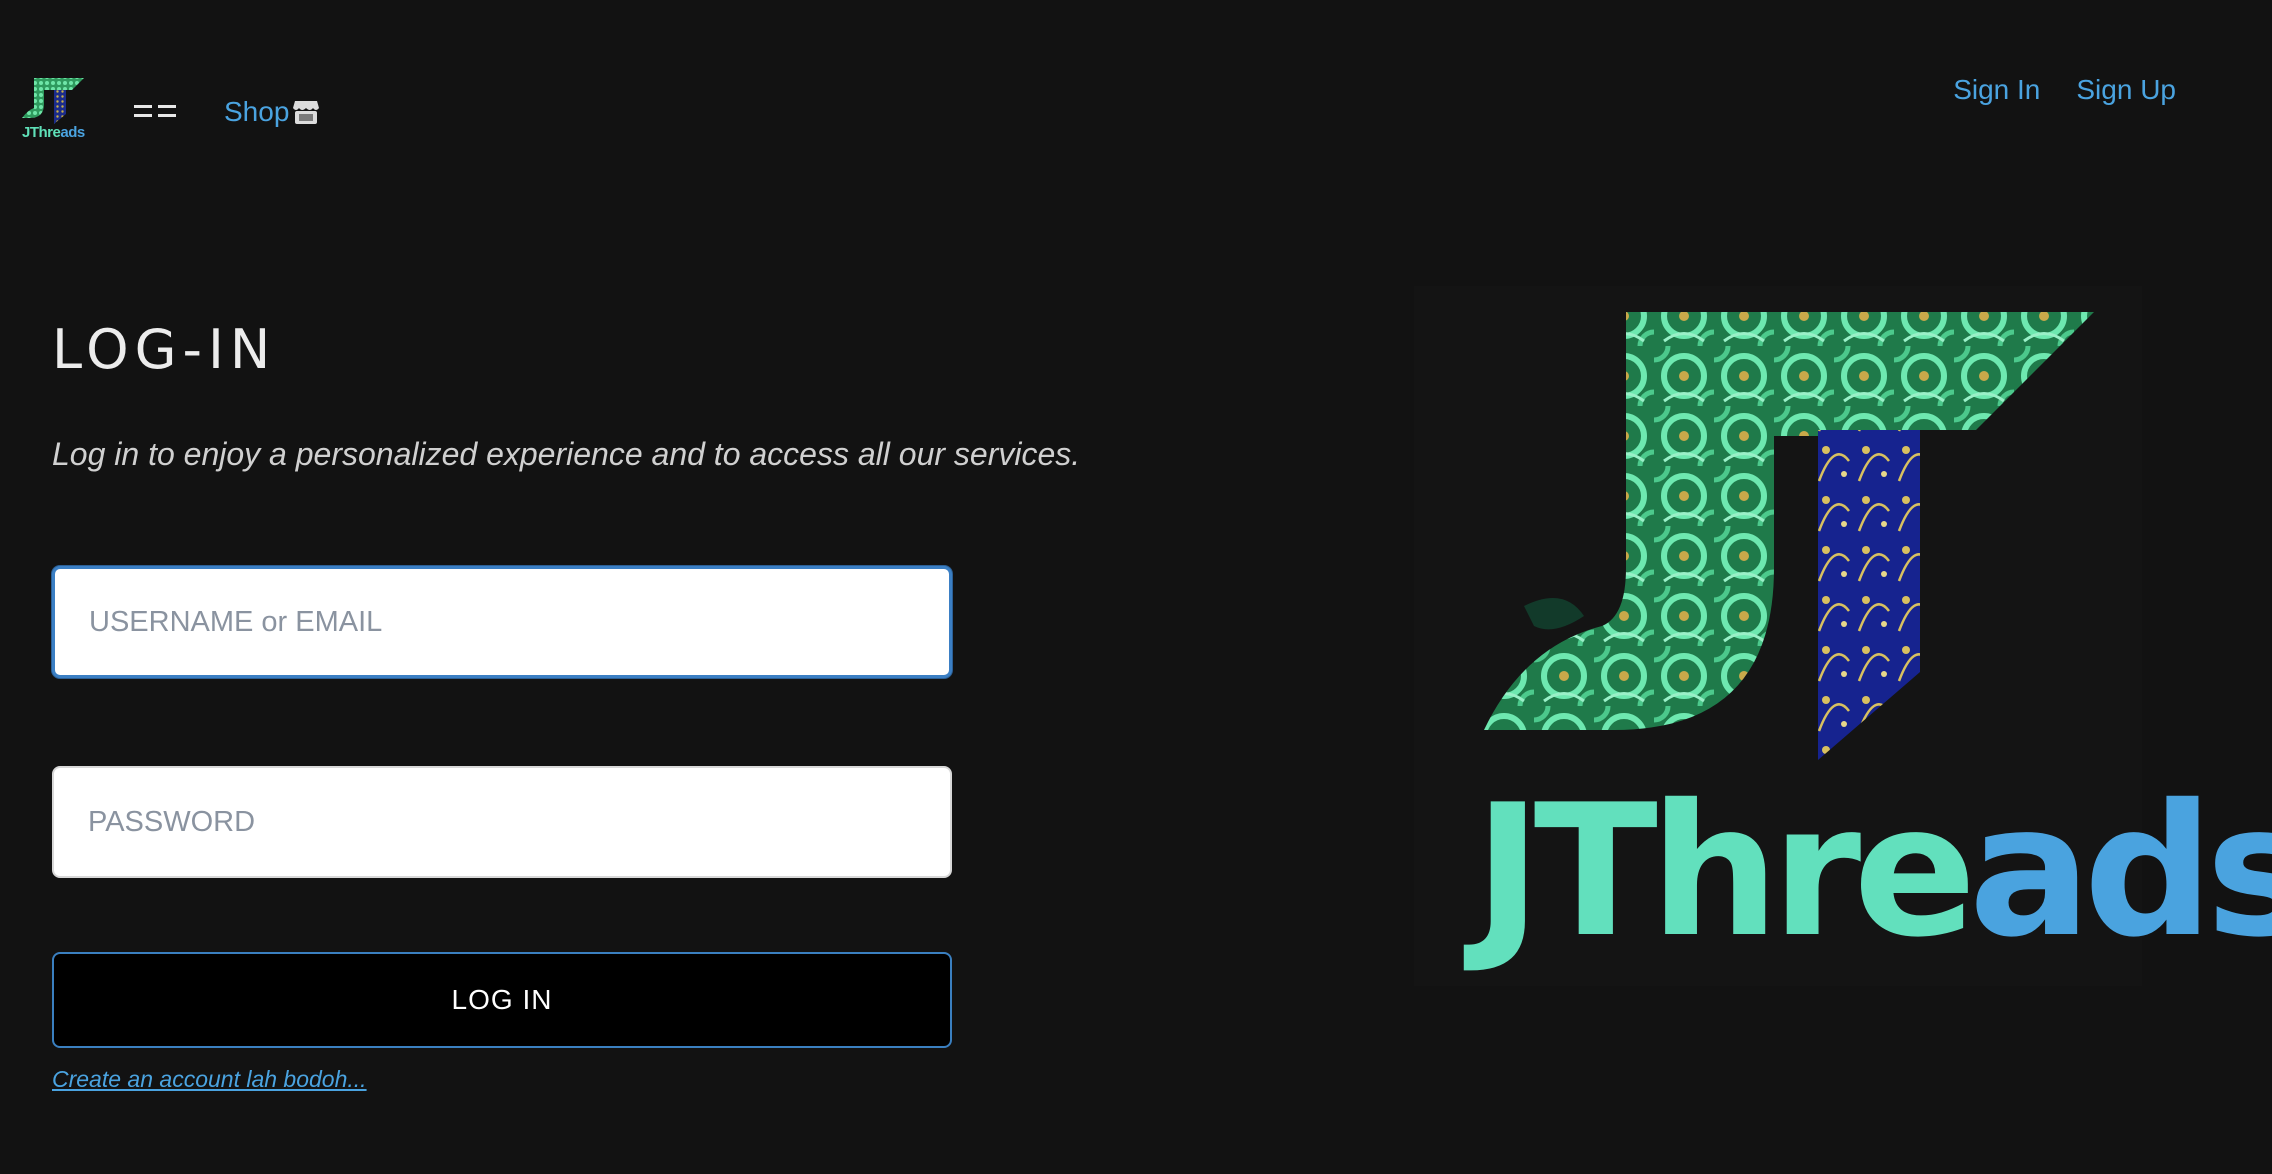 The image size is (2272, 1174). What do you see at coordinates (53, 132) in the screenshot?
I see `brand-wordmark: JThreads` at bounding box center [53, 132].